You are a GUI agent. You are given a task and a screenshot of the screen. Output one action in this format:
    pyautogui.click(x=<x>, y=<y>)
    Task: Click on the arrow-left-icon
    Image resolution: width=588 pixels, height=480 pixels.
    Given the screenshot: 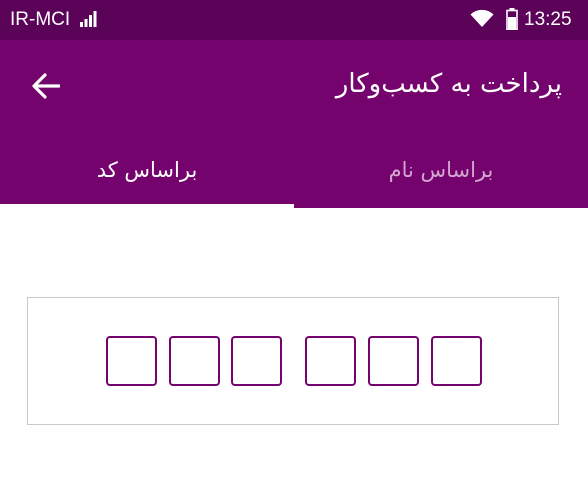 What is the action you would take?
    pyautogui.click(x=46, y=86)
    